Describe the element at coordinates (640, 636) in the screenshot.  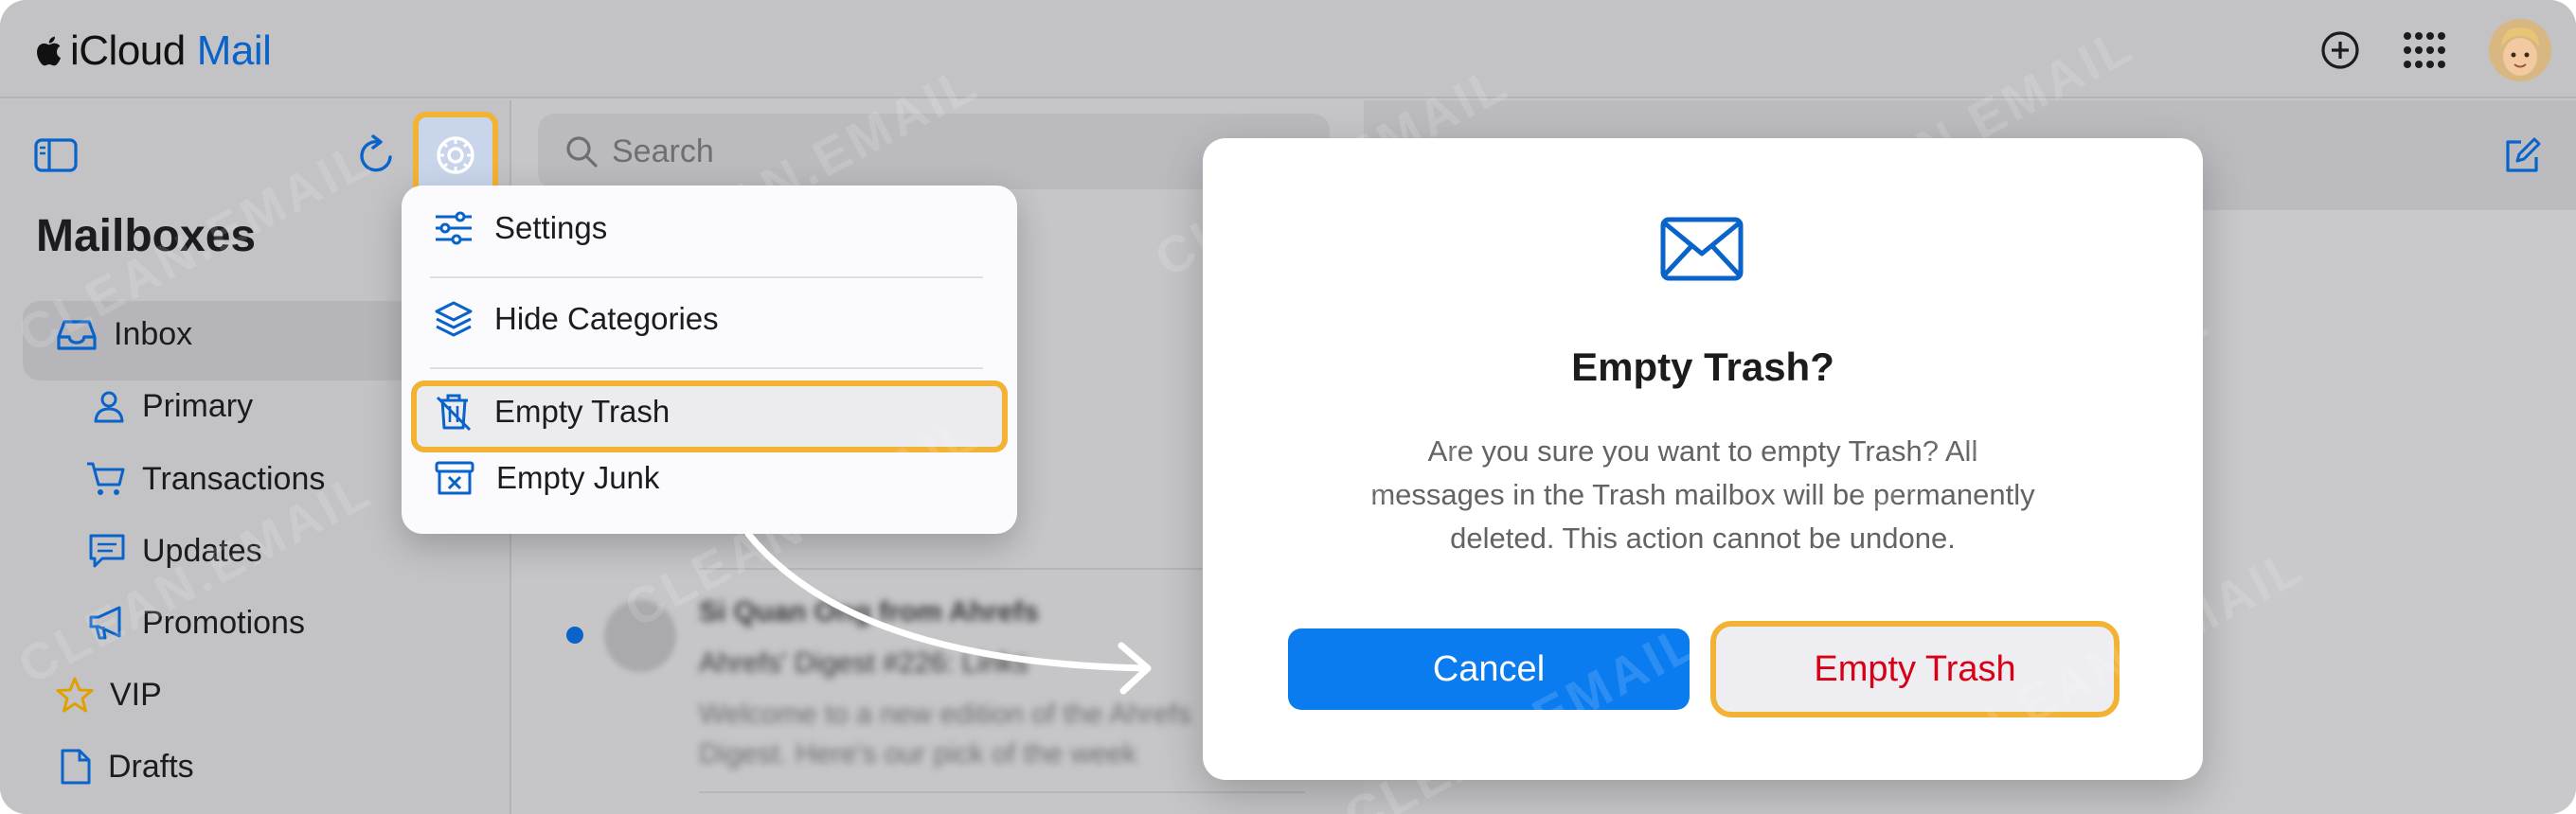
I see `sender-avatar` at that location.